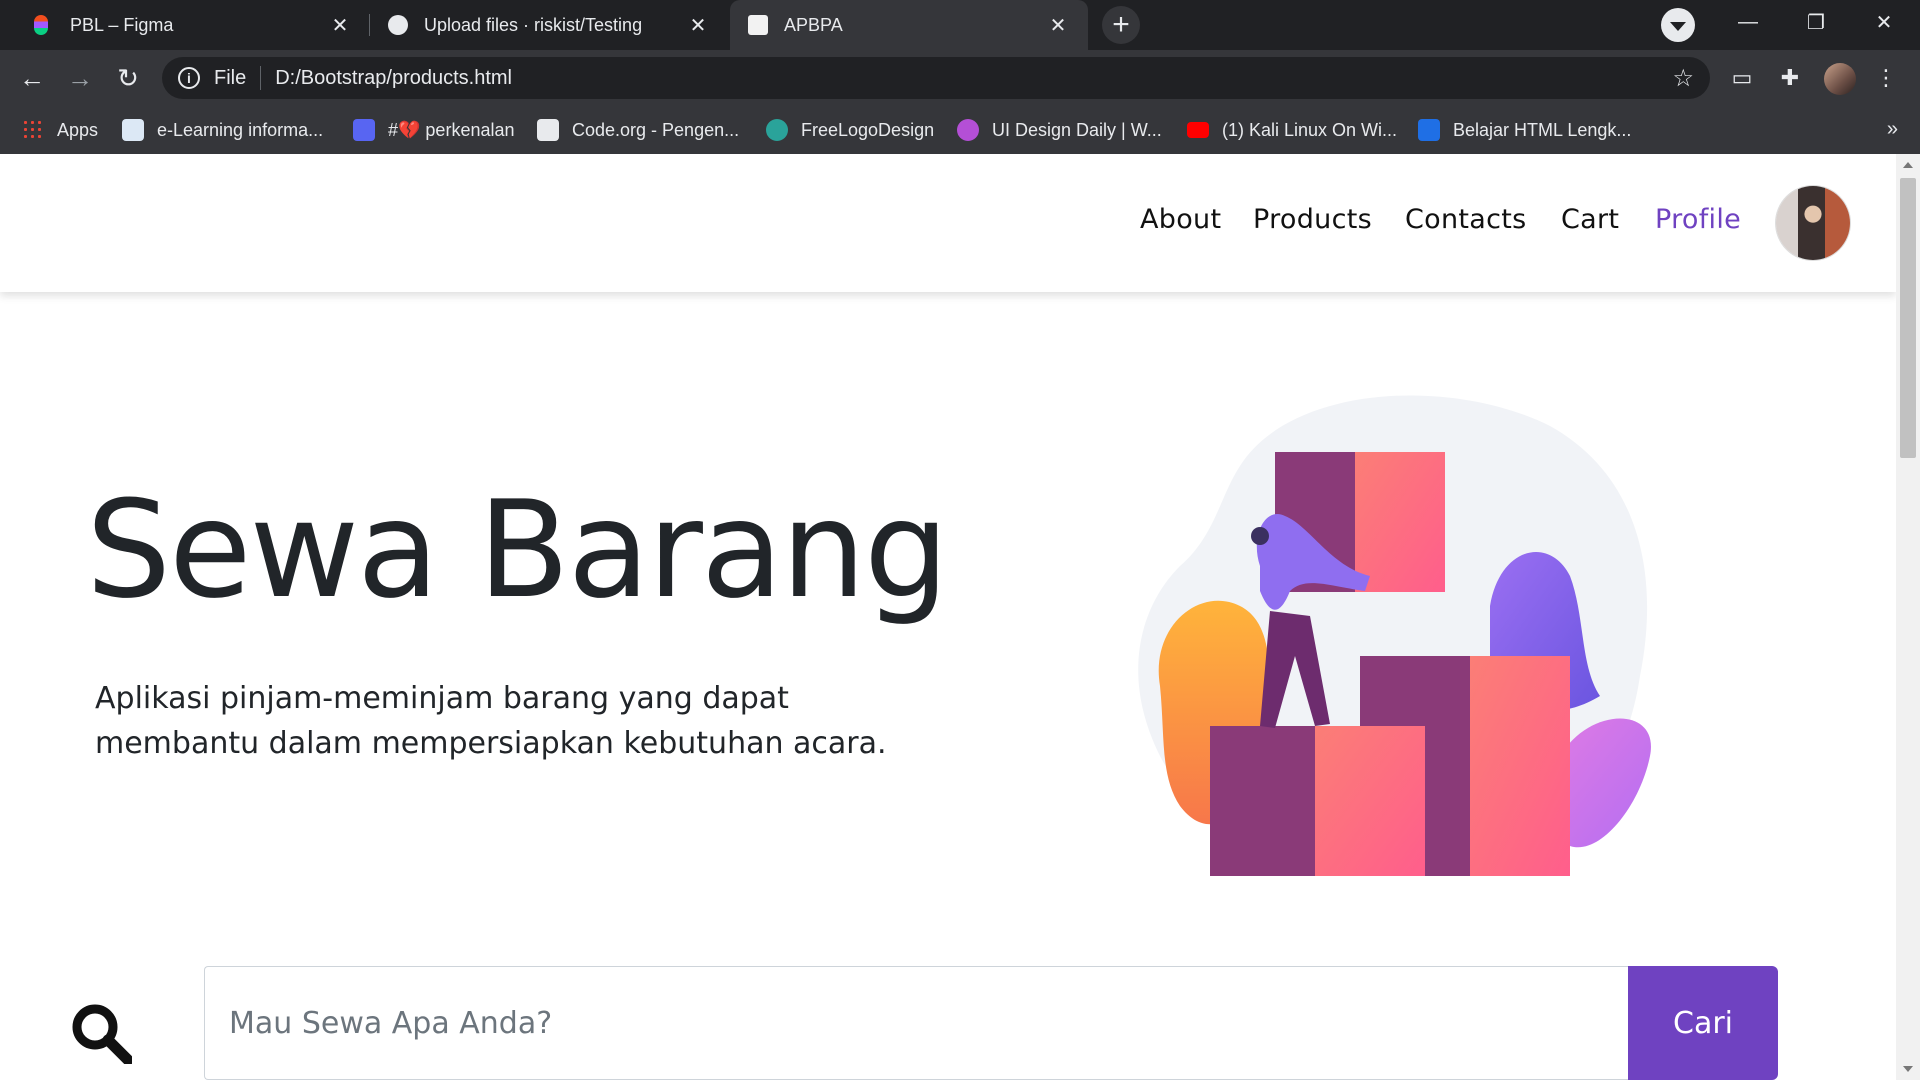 The width and height of the screenshot is (1920, 1080). What do you see at coordinates (1198, 130) in the screenshot?
I see `youtube-icon` at bounding box center [1198, 130].